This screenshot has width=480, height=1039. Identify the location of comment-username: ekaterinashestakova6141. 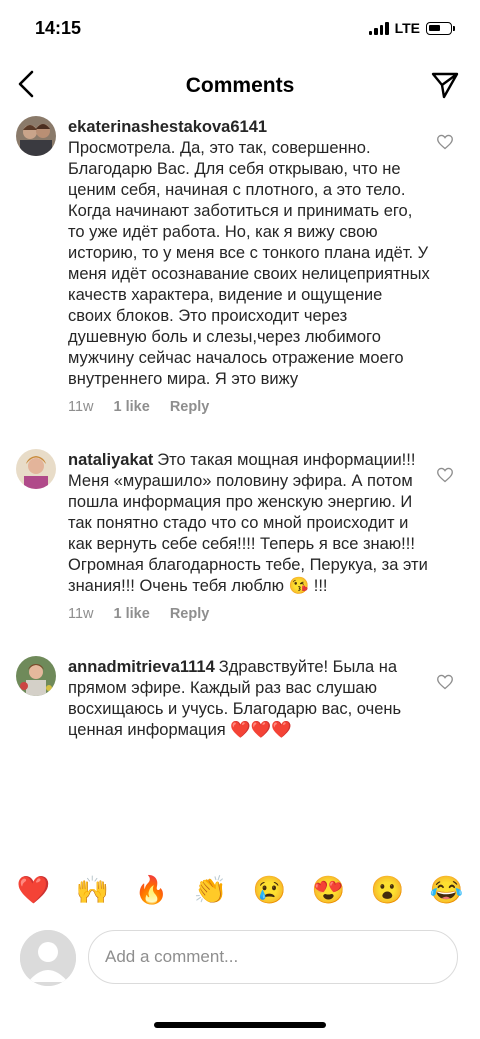
(167, 127).